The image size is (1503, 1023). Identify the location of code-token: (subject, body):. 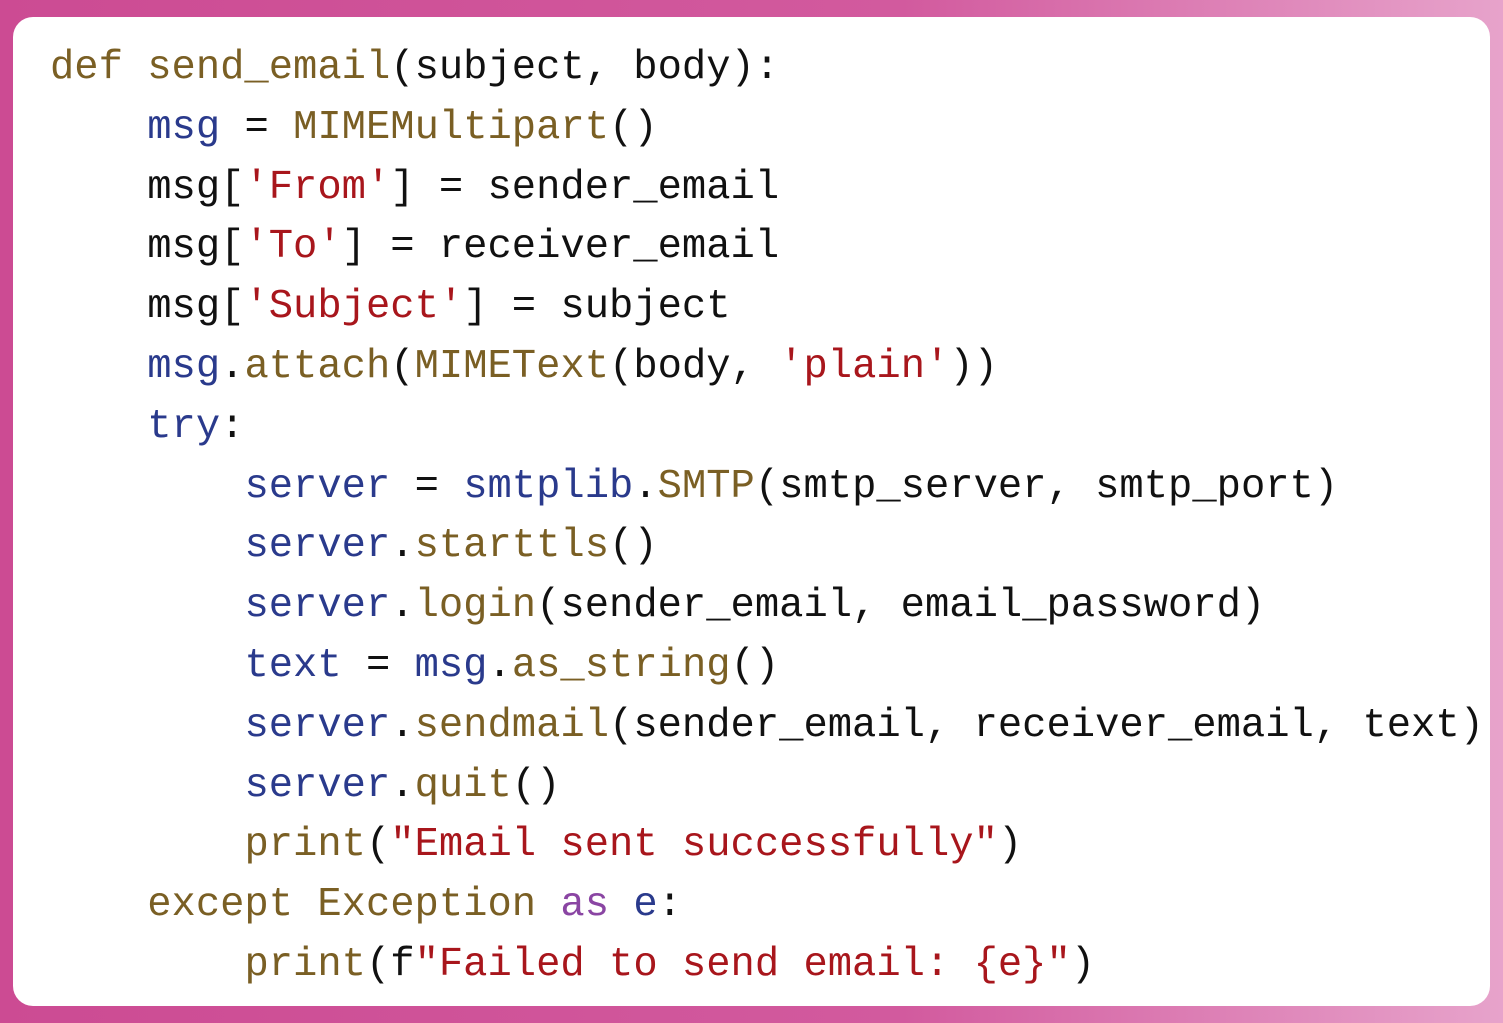
(585, 68).